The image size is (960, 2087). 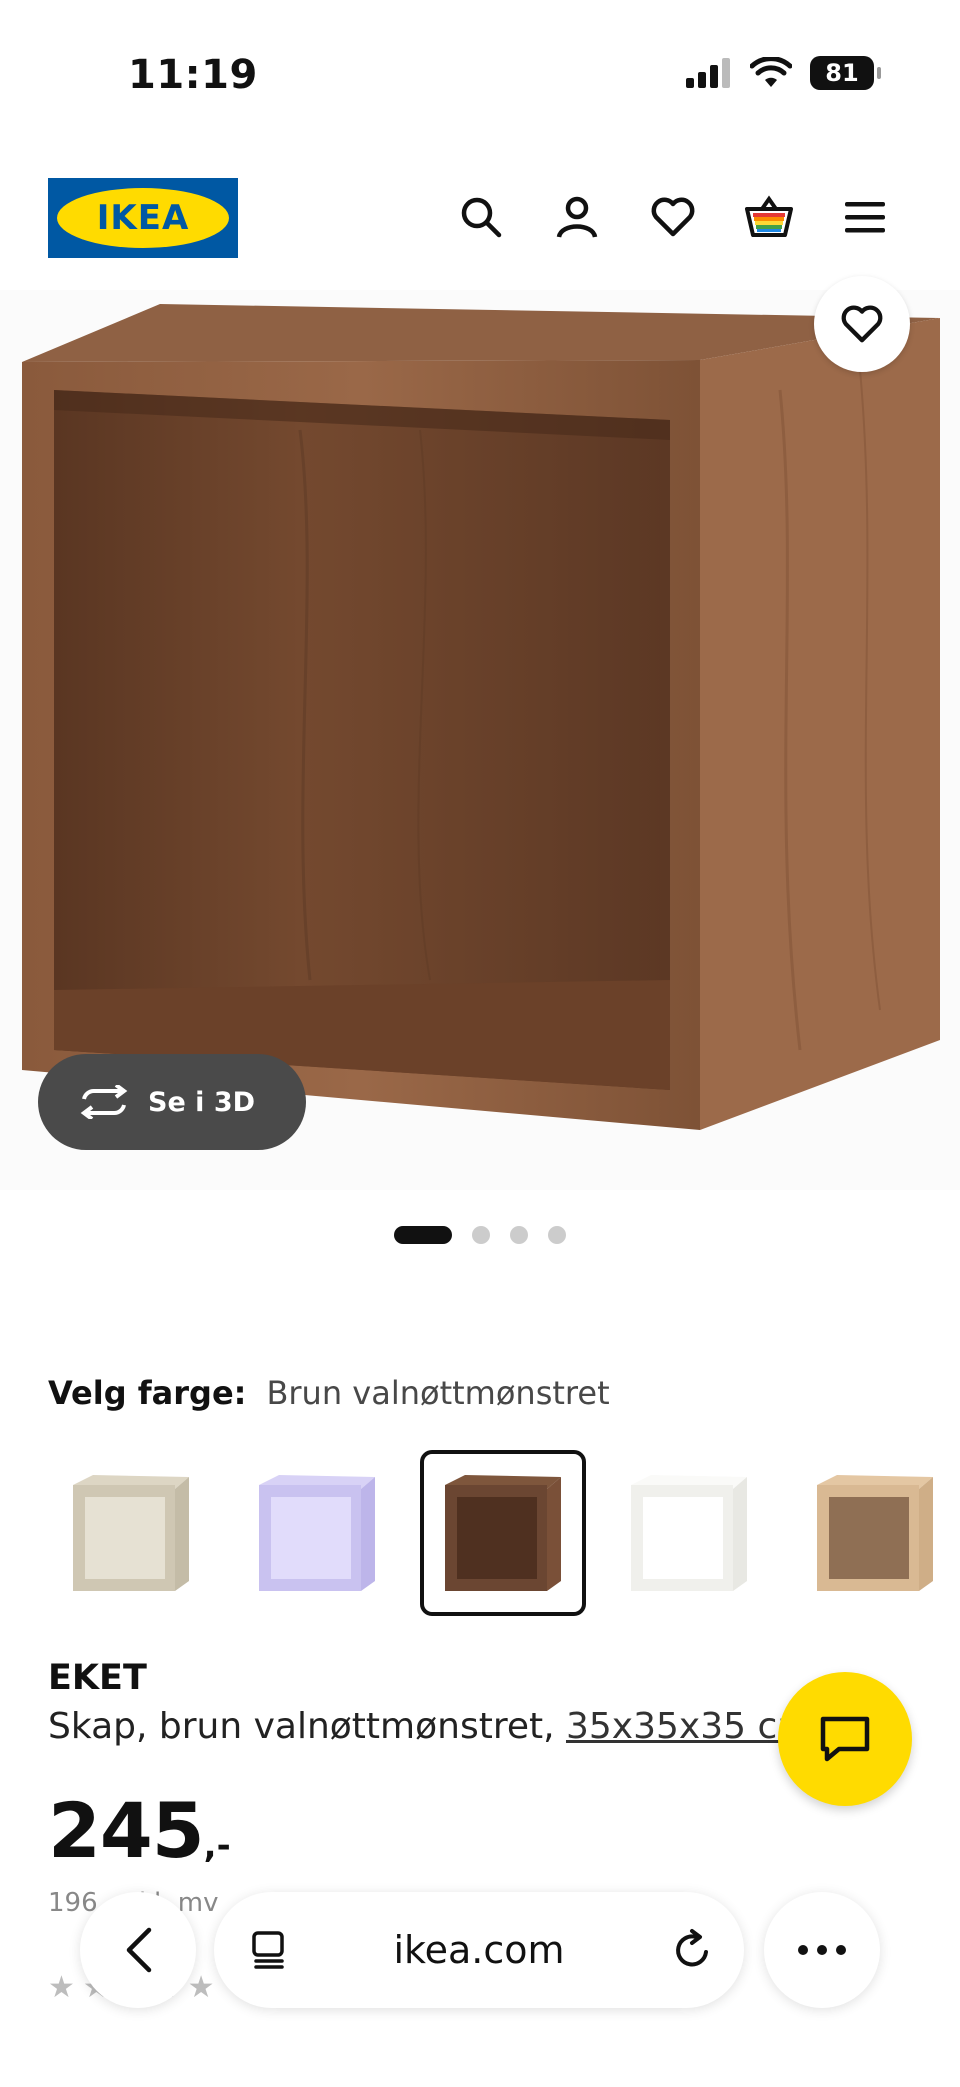 I want to click on product-description: Skap, brun valnøttmønstret, 35x35x35 cm, so click(x=430, y=1726).